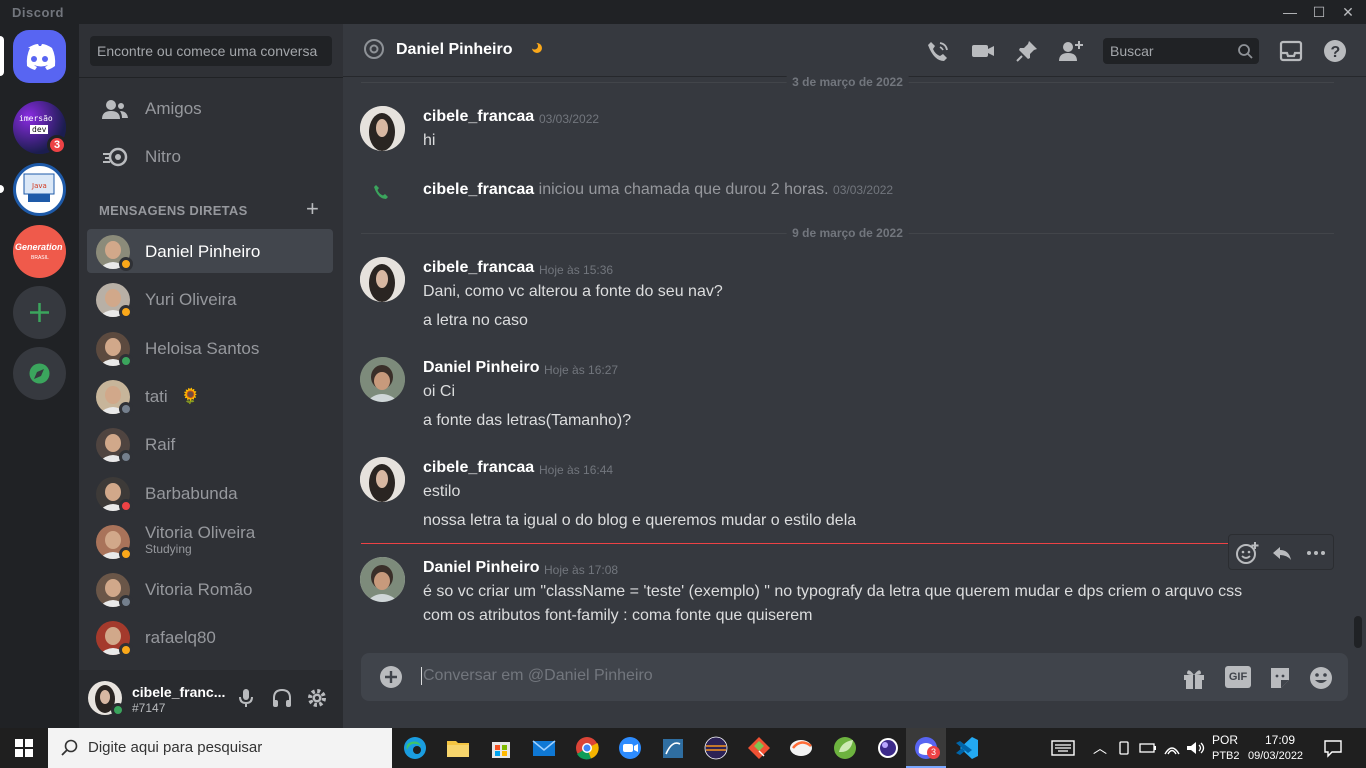 This screenshot has height=768, width=1366. What do you see at coordinates (168, 549) in the screenshot?
I see `dm-status-text: Studying` at bounding box center [168, 549].